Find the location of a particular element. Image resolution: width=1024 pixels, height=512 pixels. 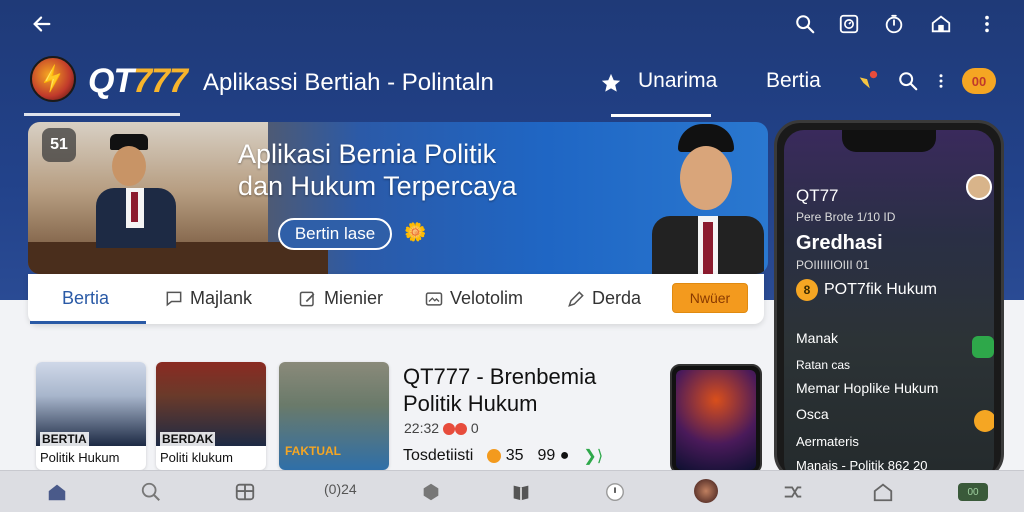

cube-icon is located at coordinates (431, 492).